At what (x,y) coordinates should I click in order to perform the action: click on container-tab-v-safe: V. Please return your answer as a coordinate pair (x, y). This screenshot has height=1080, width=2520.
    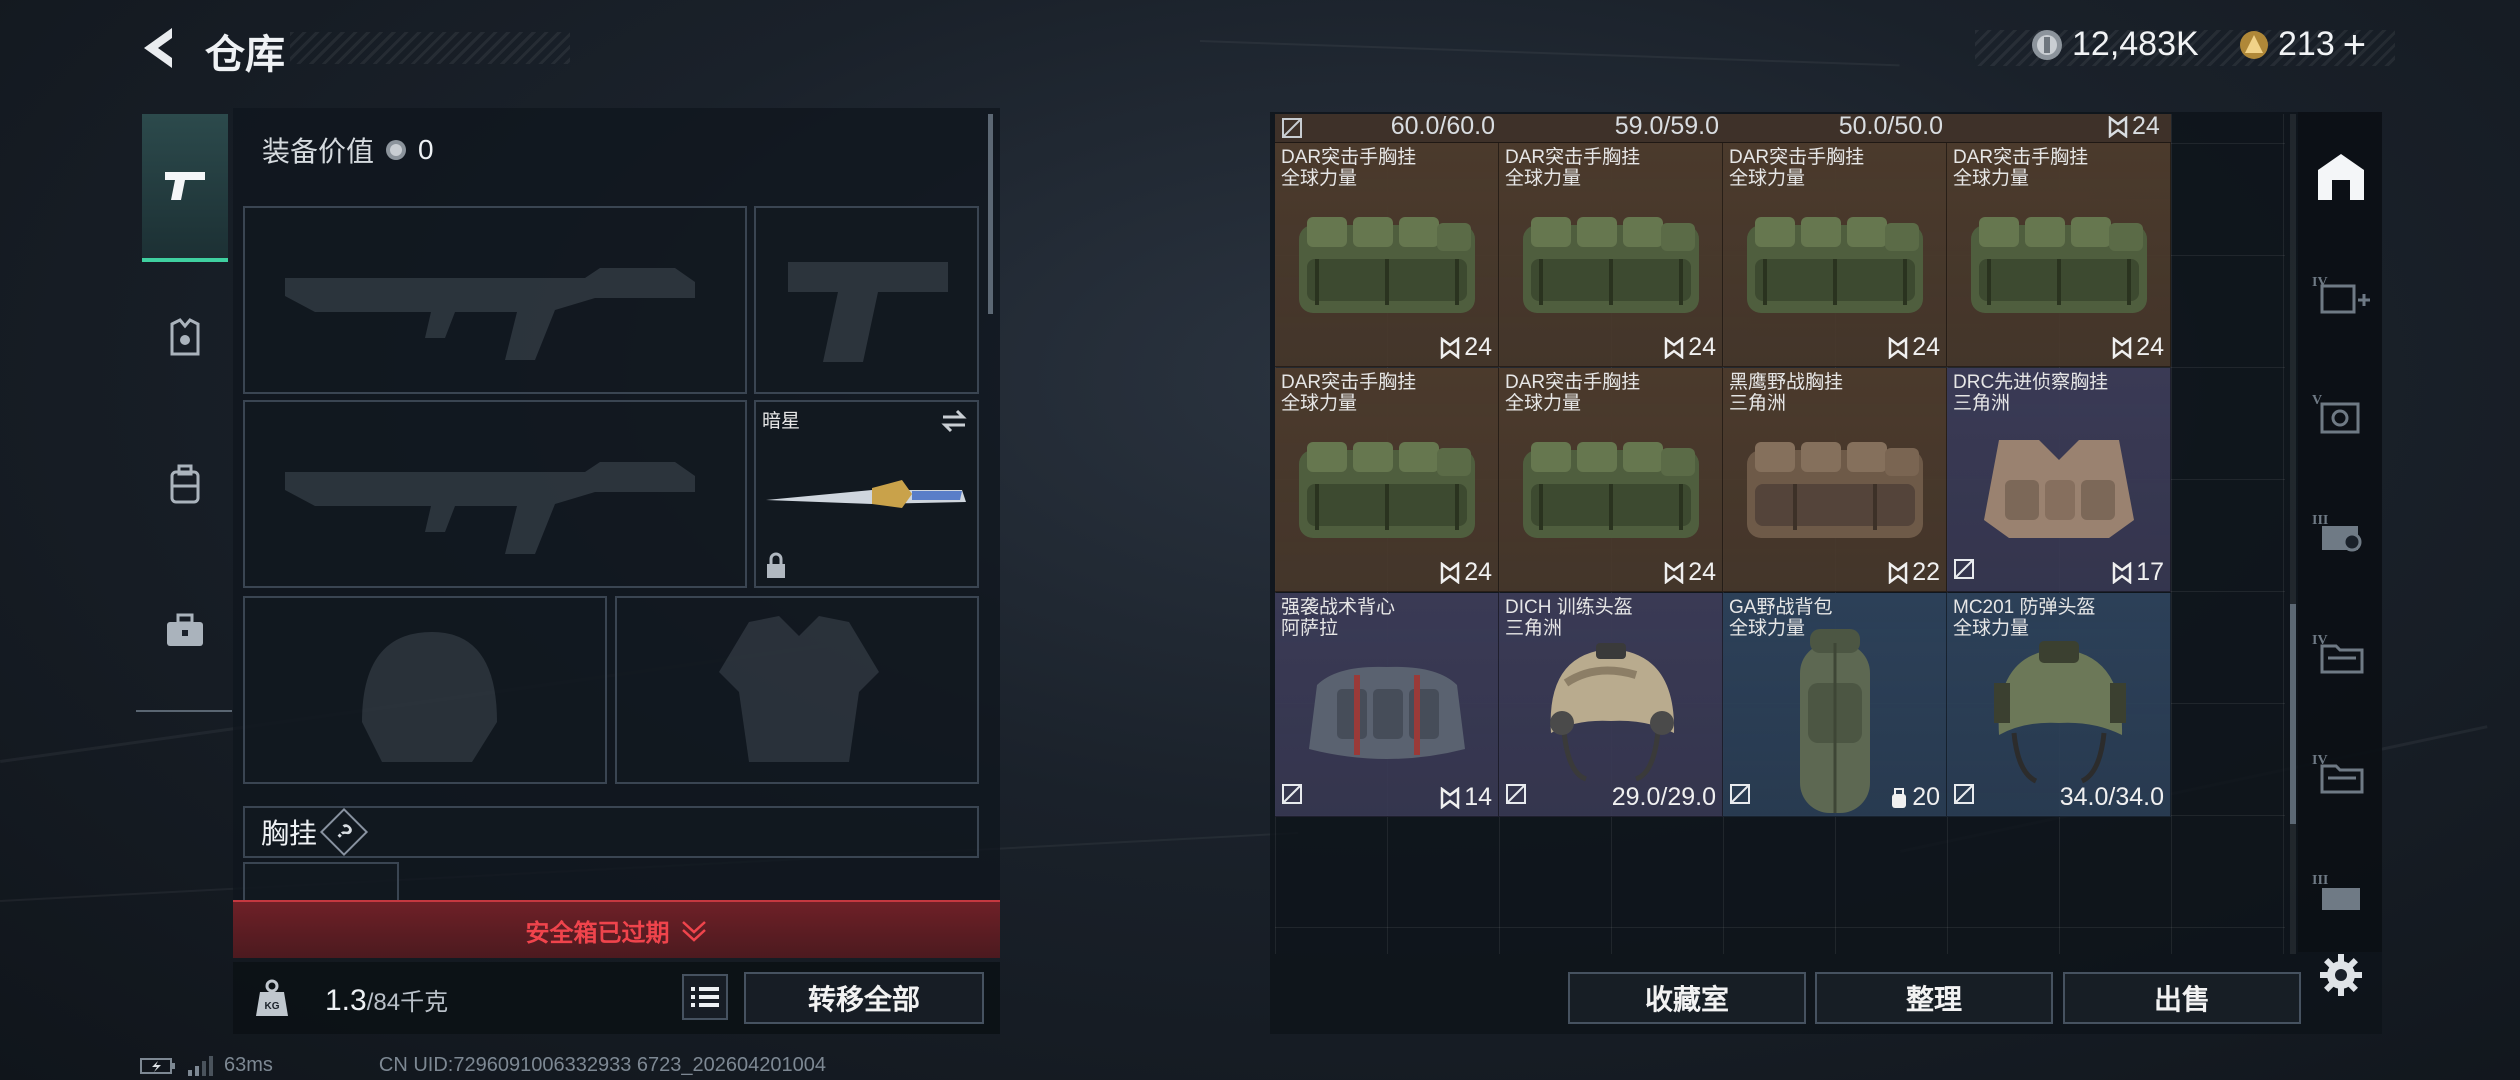
    Looking at the image, I should click on (2342, 413).